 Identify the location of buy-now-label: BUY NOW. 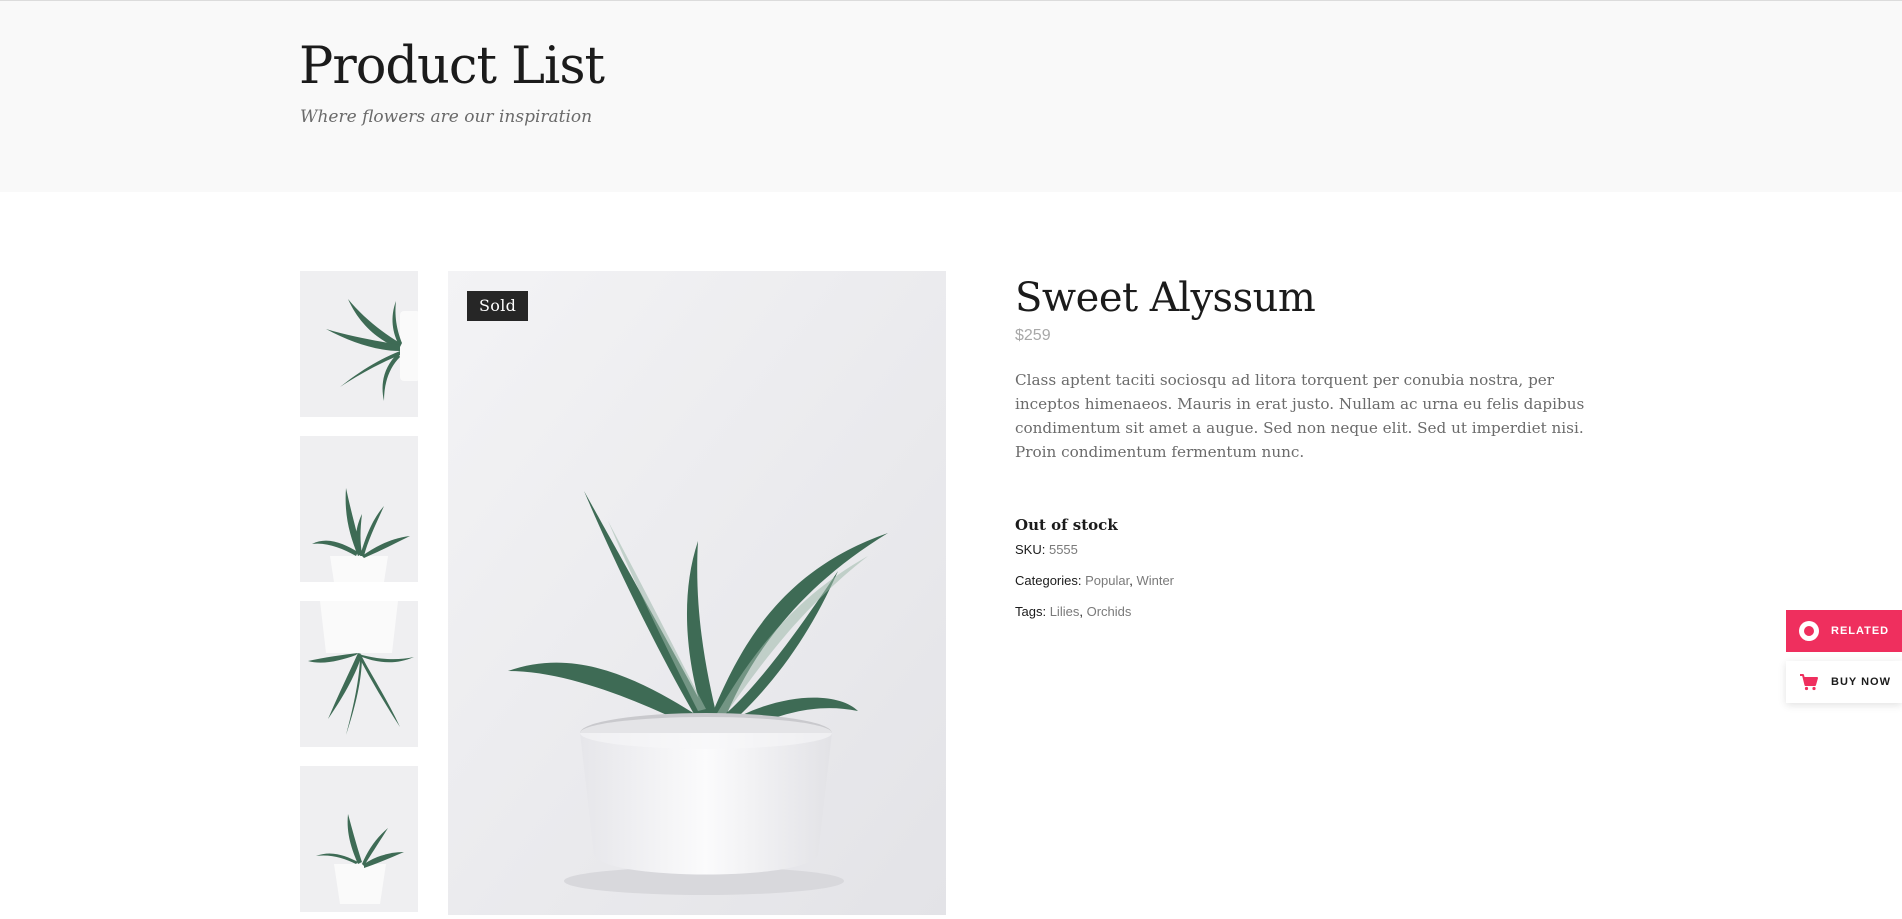
(1861, 682).